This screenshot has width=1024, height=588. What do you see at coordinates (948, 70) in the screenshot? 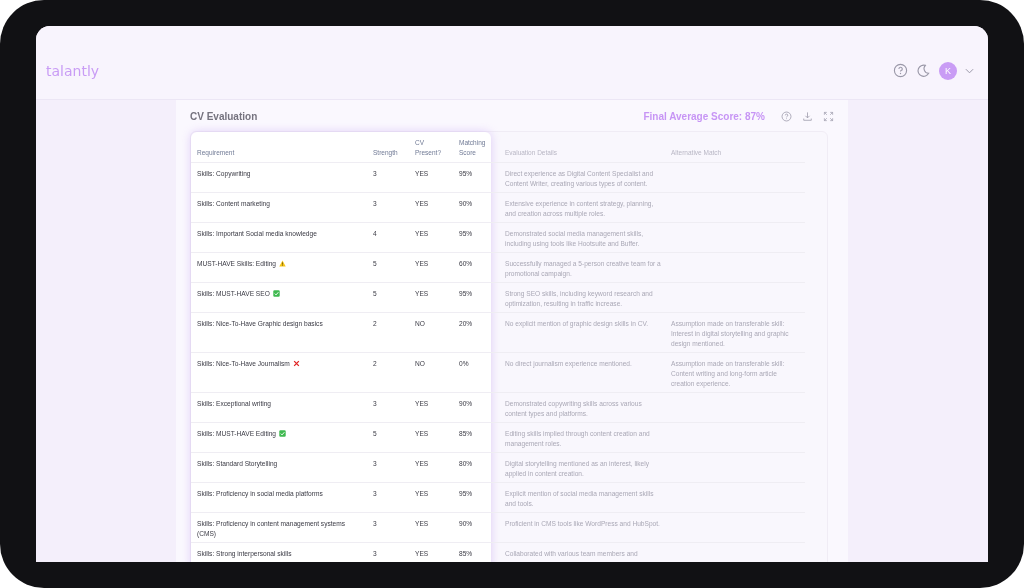
I see `user-avatar: K` at bounding box center [948, 70].